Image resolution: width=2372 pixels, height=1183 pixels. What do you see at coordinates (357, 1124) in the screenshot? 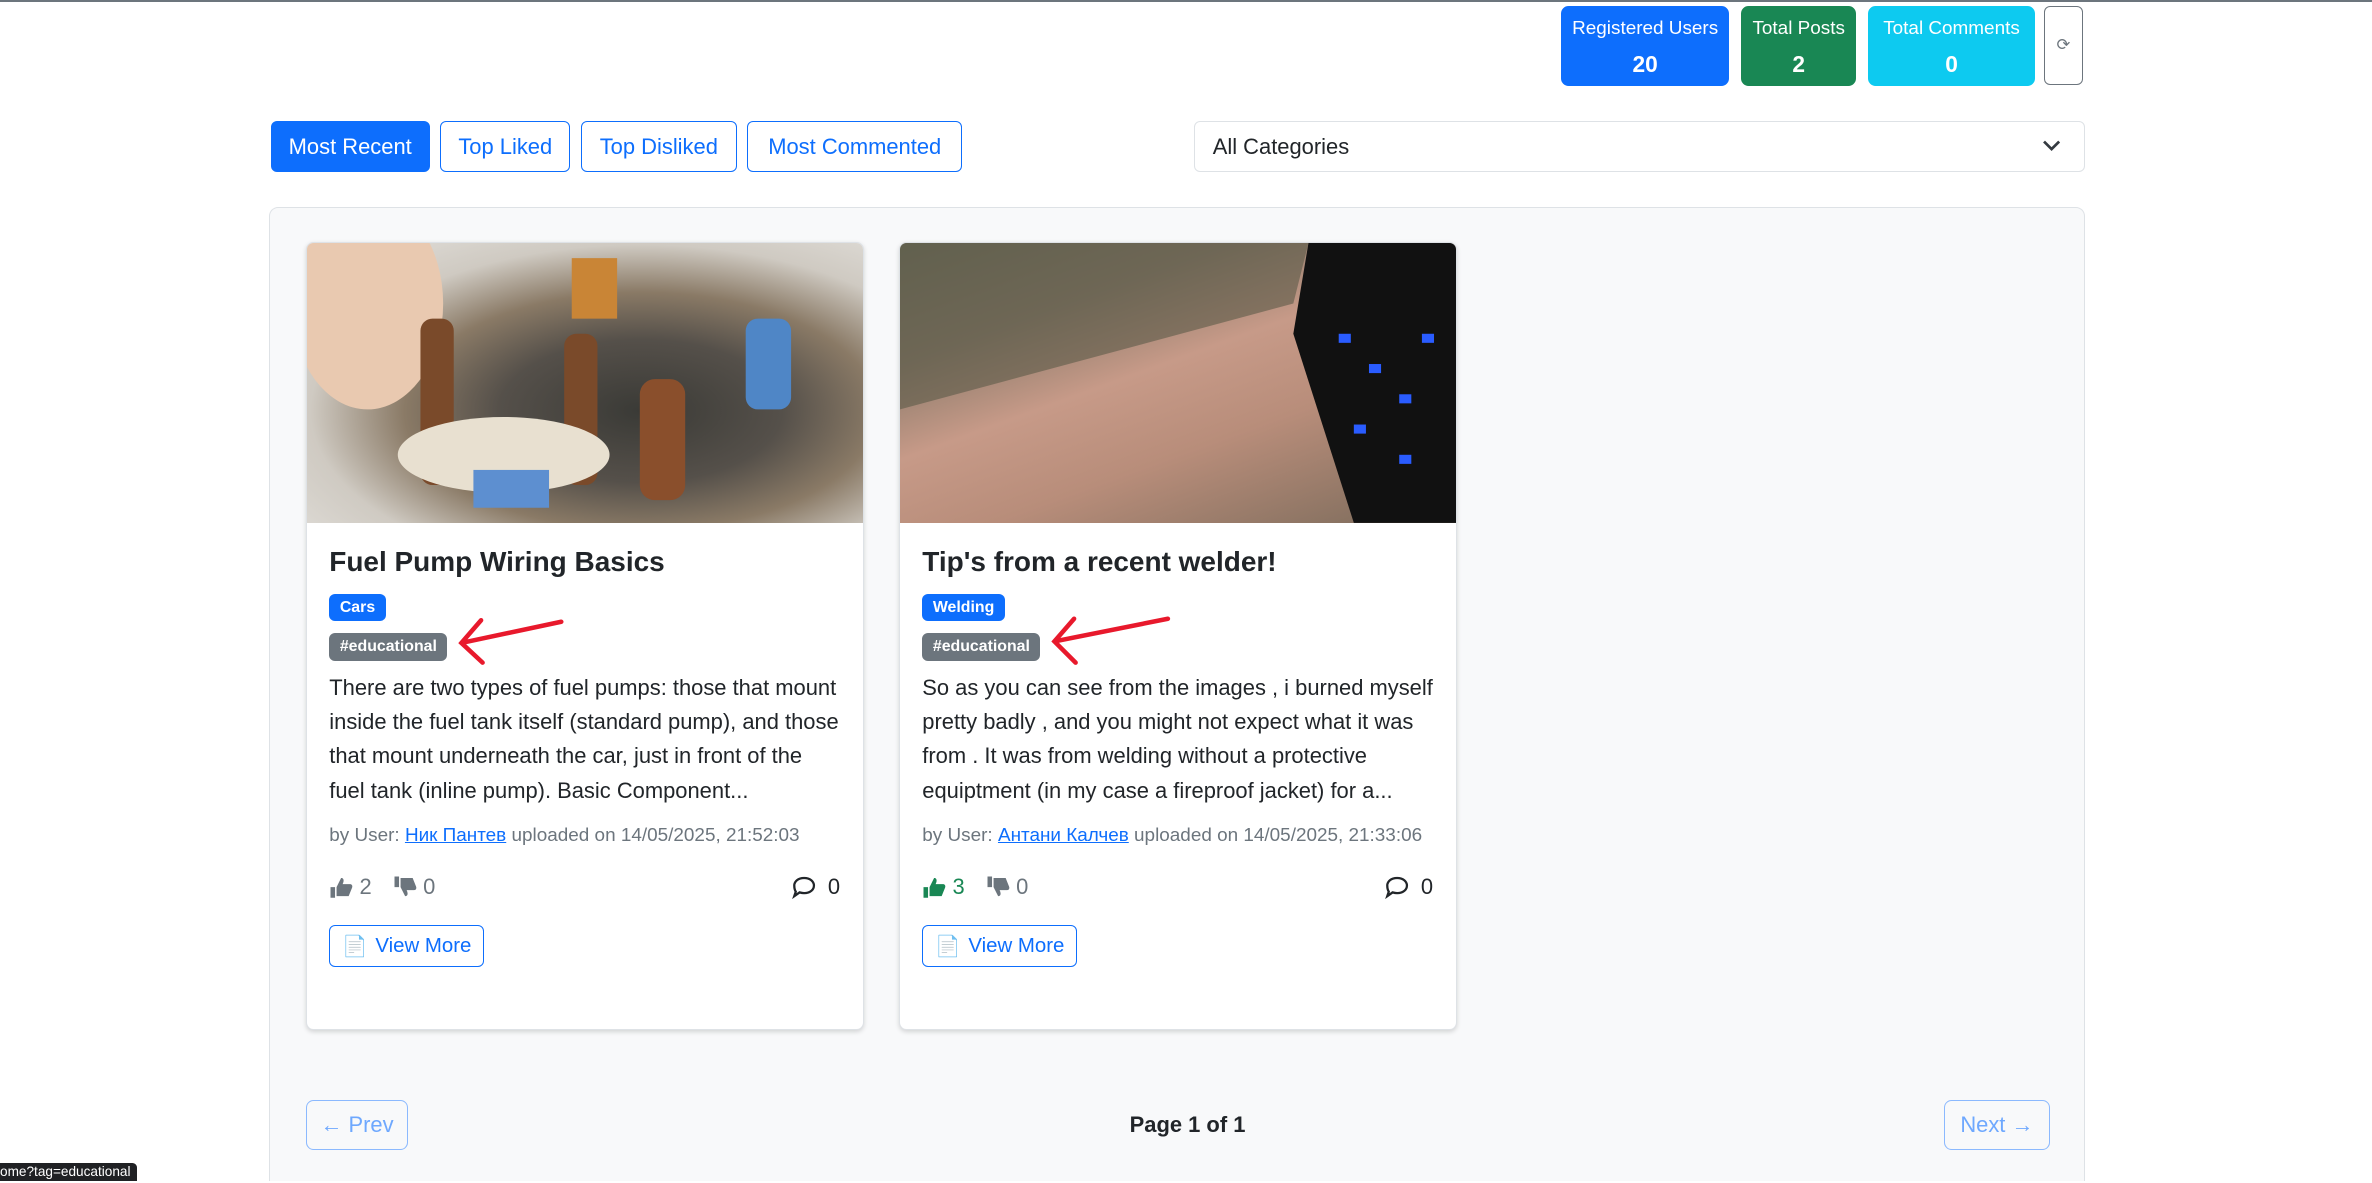
I see `prev-page-button: ← Prev` at bounding box center [357, 1124].